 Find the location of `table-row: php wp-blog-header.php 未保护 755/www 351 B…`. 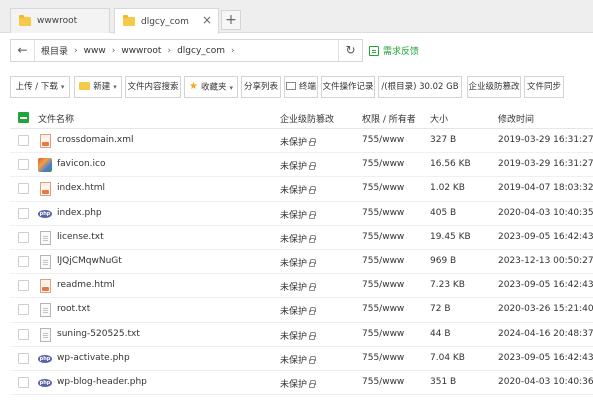

table-row: php wp-blog-header.php 未保护 755/www 351 B… is located at coordinates (301, 383).